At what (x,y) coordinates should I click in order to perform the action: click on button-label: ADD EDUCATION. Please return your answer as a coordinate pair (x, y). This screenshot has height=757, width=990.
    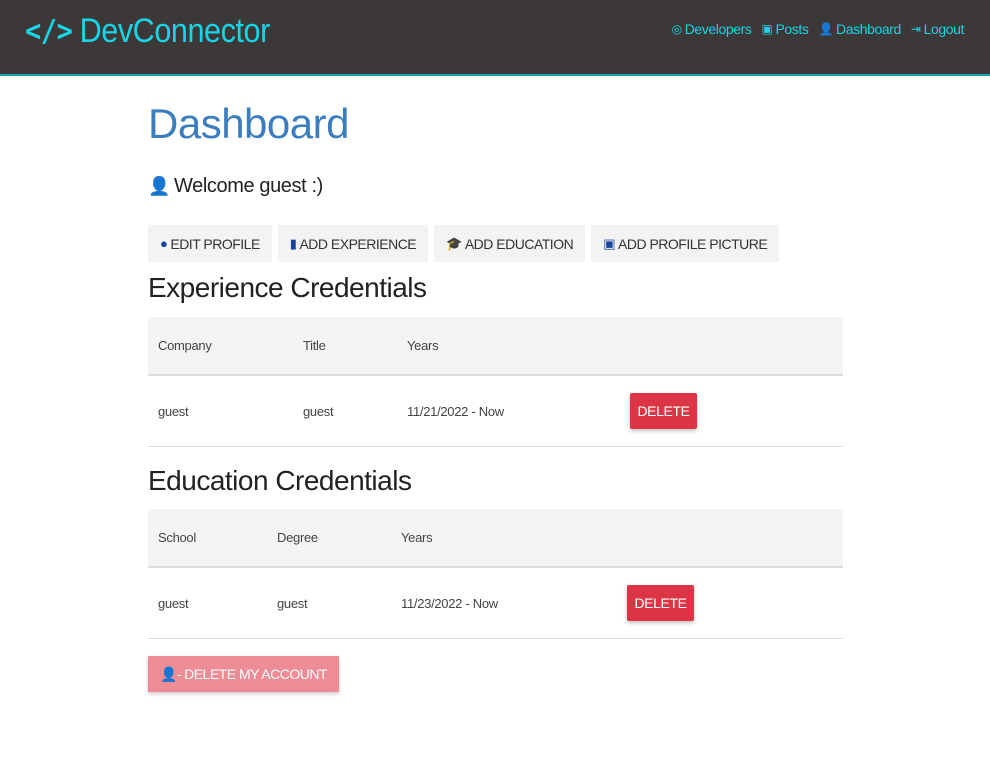
    Looking at the image, I should click on (519, 243).